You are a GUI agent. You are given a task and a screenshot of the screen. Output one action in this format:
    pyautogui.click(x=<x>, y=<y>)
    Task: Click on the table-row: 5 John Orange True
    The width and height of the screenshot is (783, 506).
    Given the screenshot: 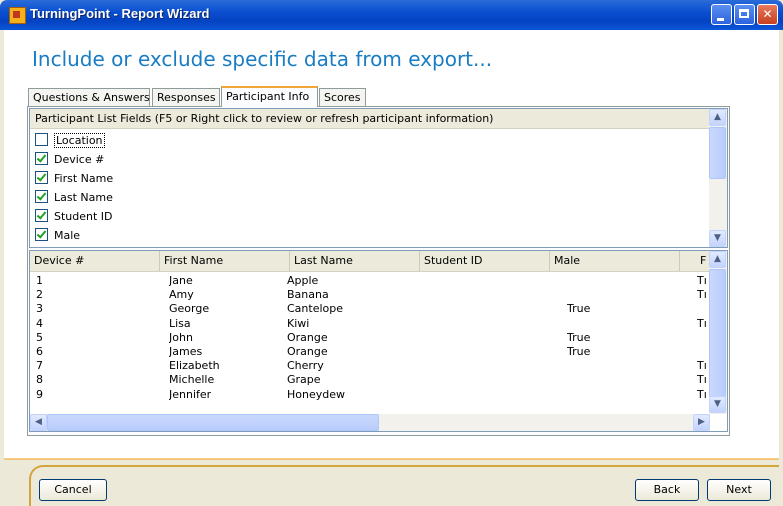 What is the action you would take?
    pyautogui.click(x=370, y=338)
    